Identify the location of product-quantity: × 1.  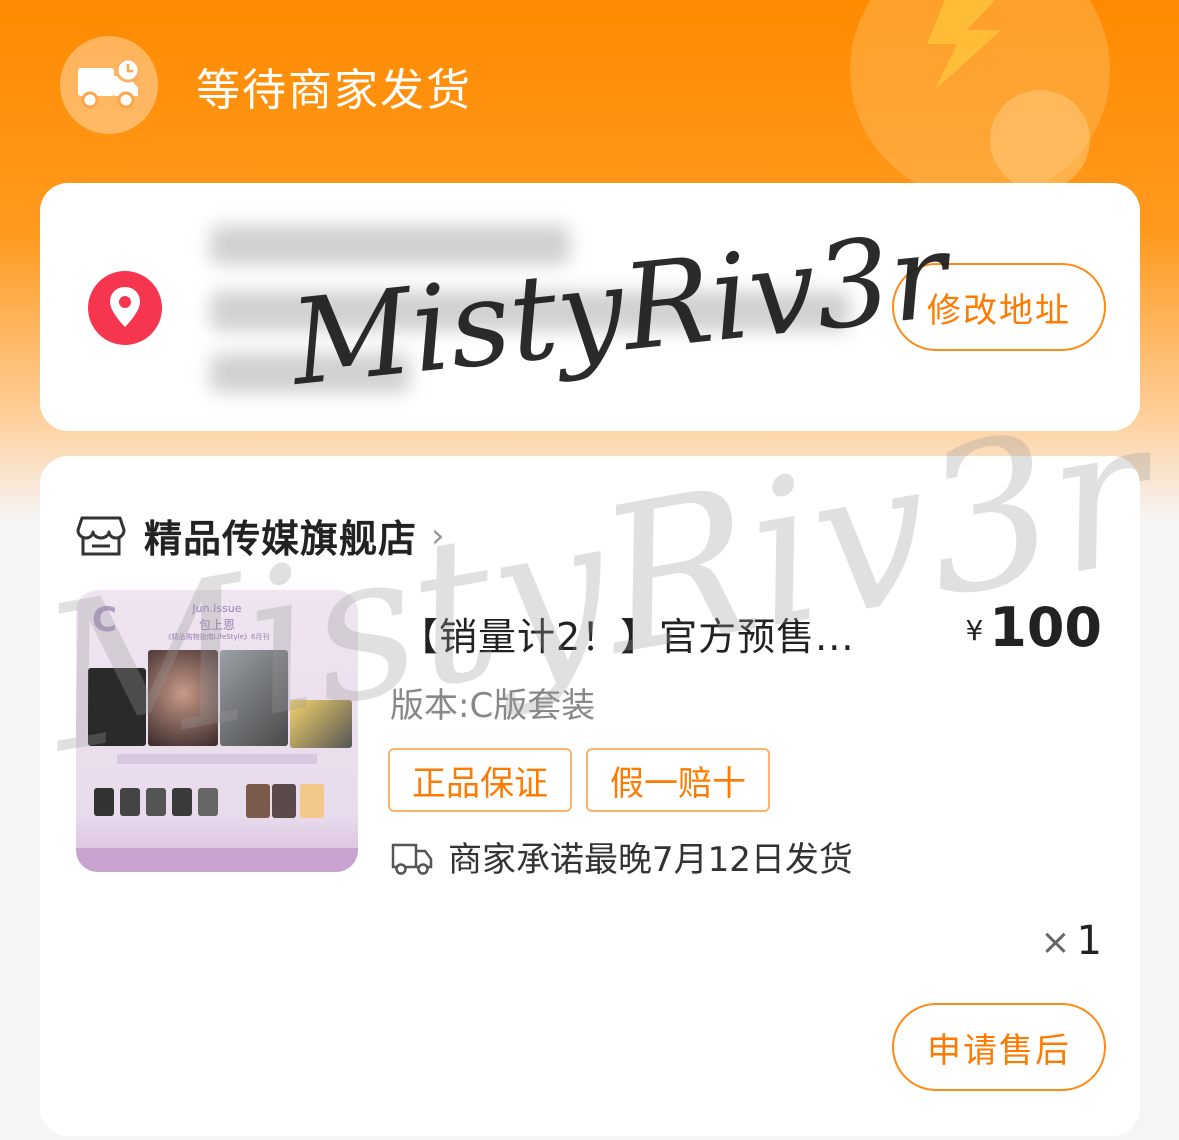
(1071, 941).